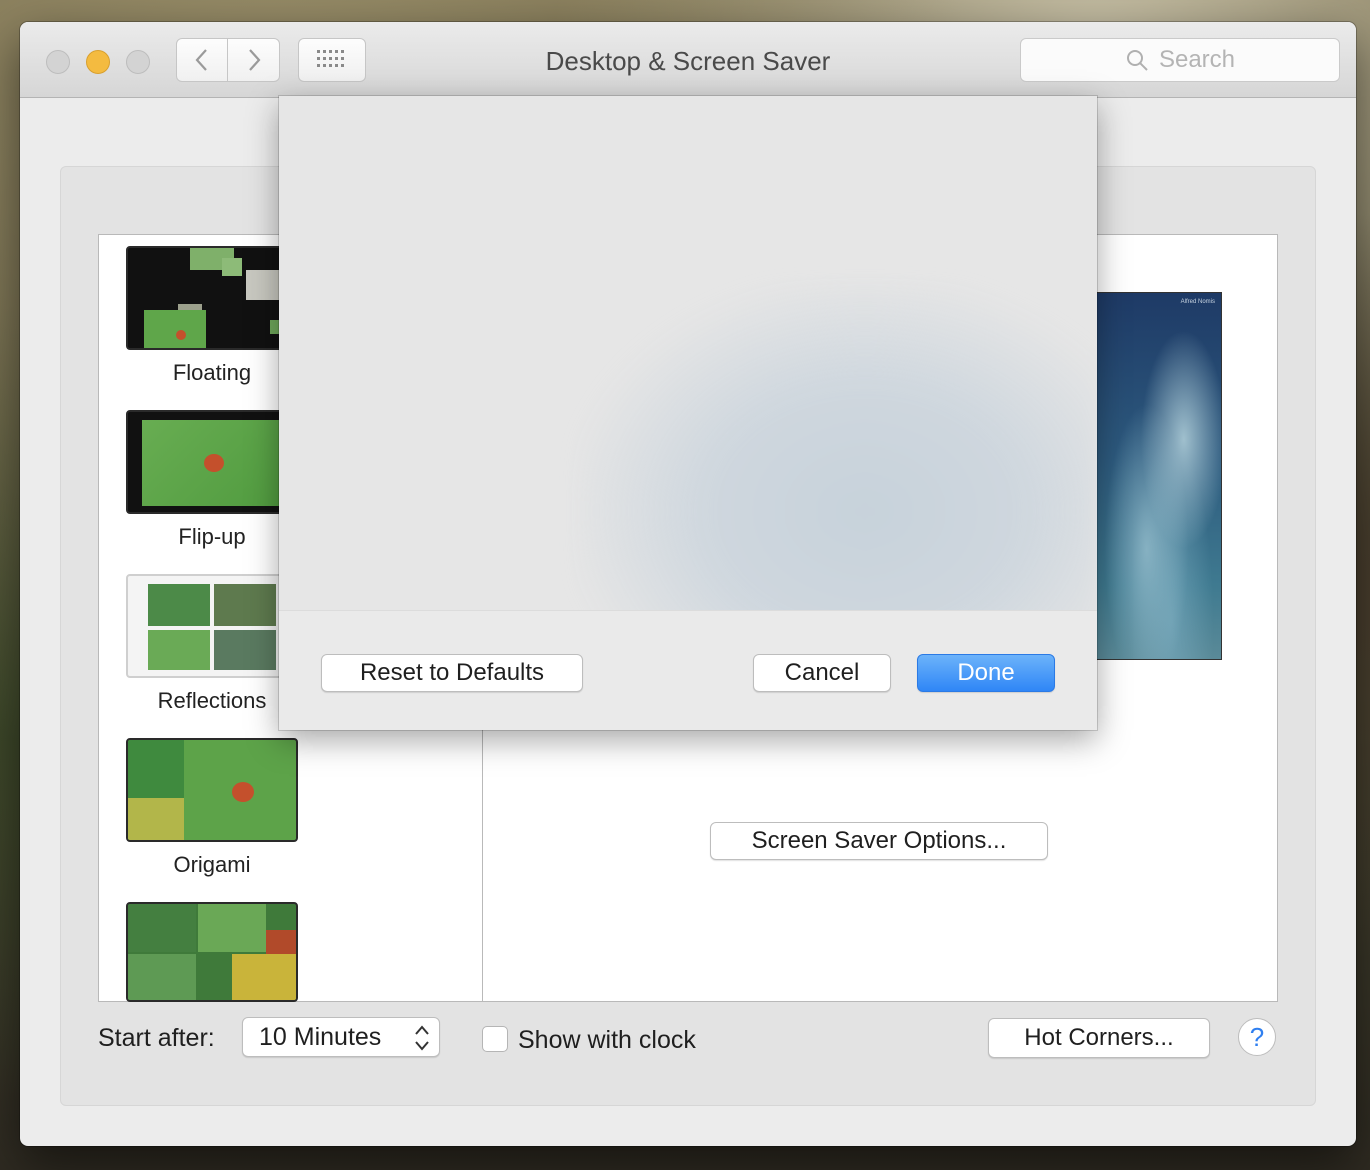  I want to click on search-field: Search, so click(1180, 60).